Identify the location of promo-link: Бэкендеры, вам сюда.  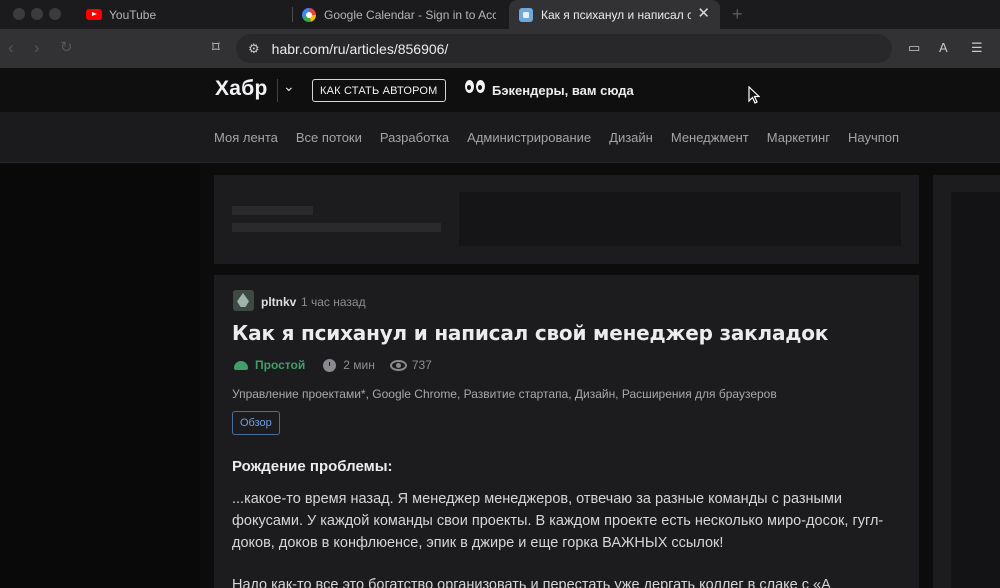
(563, 90).